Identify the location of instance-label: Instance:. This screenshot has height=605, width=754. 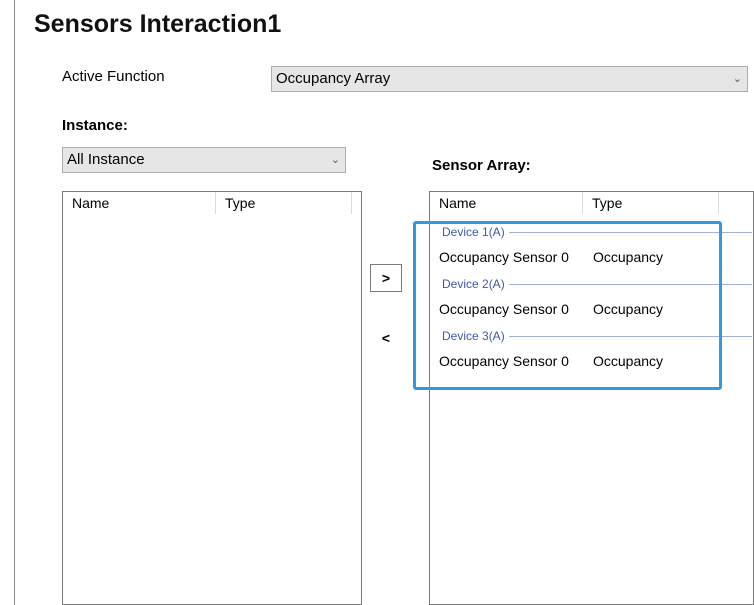
(95, 125).